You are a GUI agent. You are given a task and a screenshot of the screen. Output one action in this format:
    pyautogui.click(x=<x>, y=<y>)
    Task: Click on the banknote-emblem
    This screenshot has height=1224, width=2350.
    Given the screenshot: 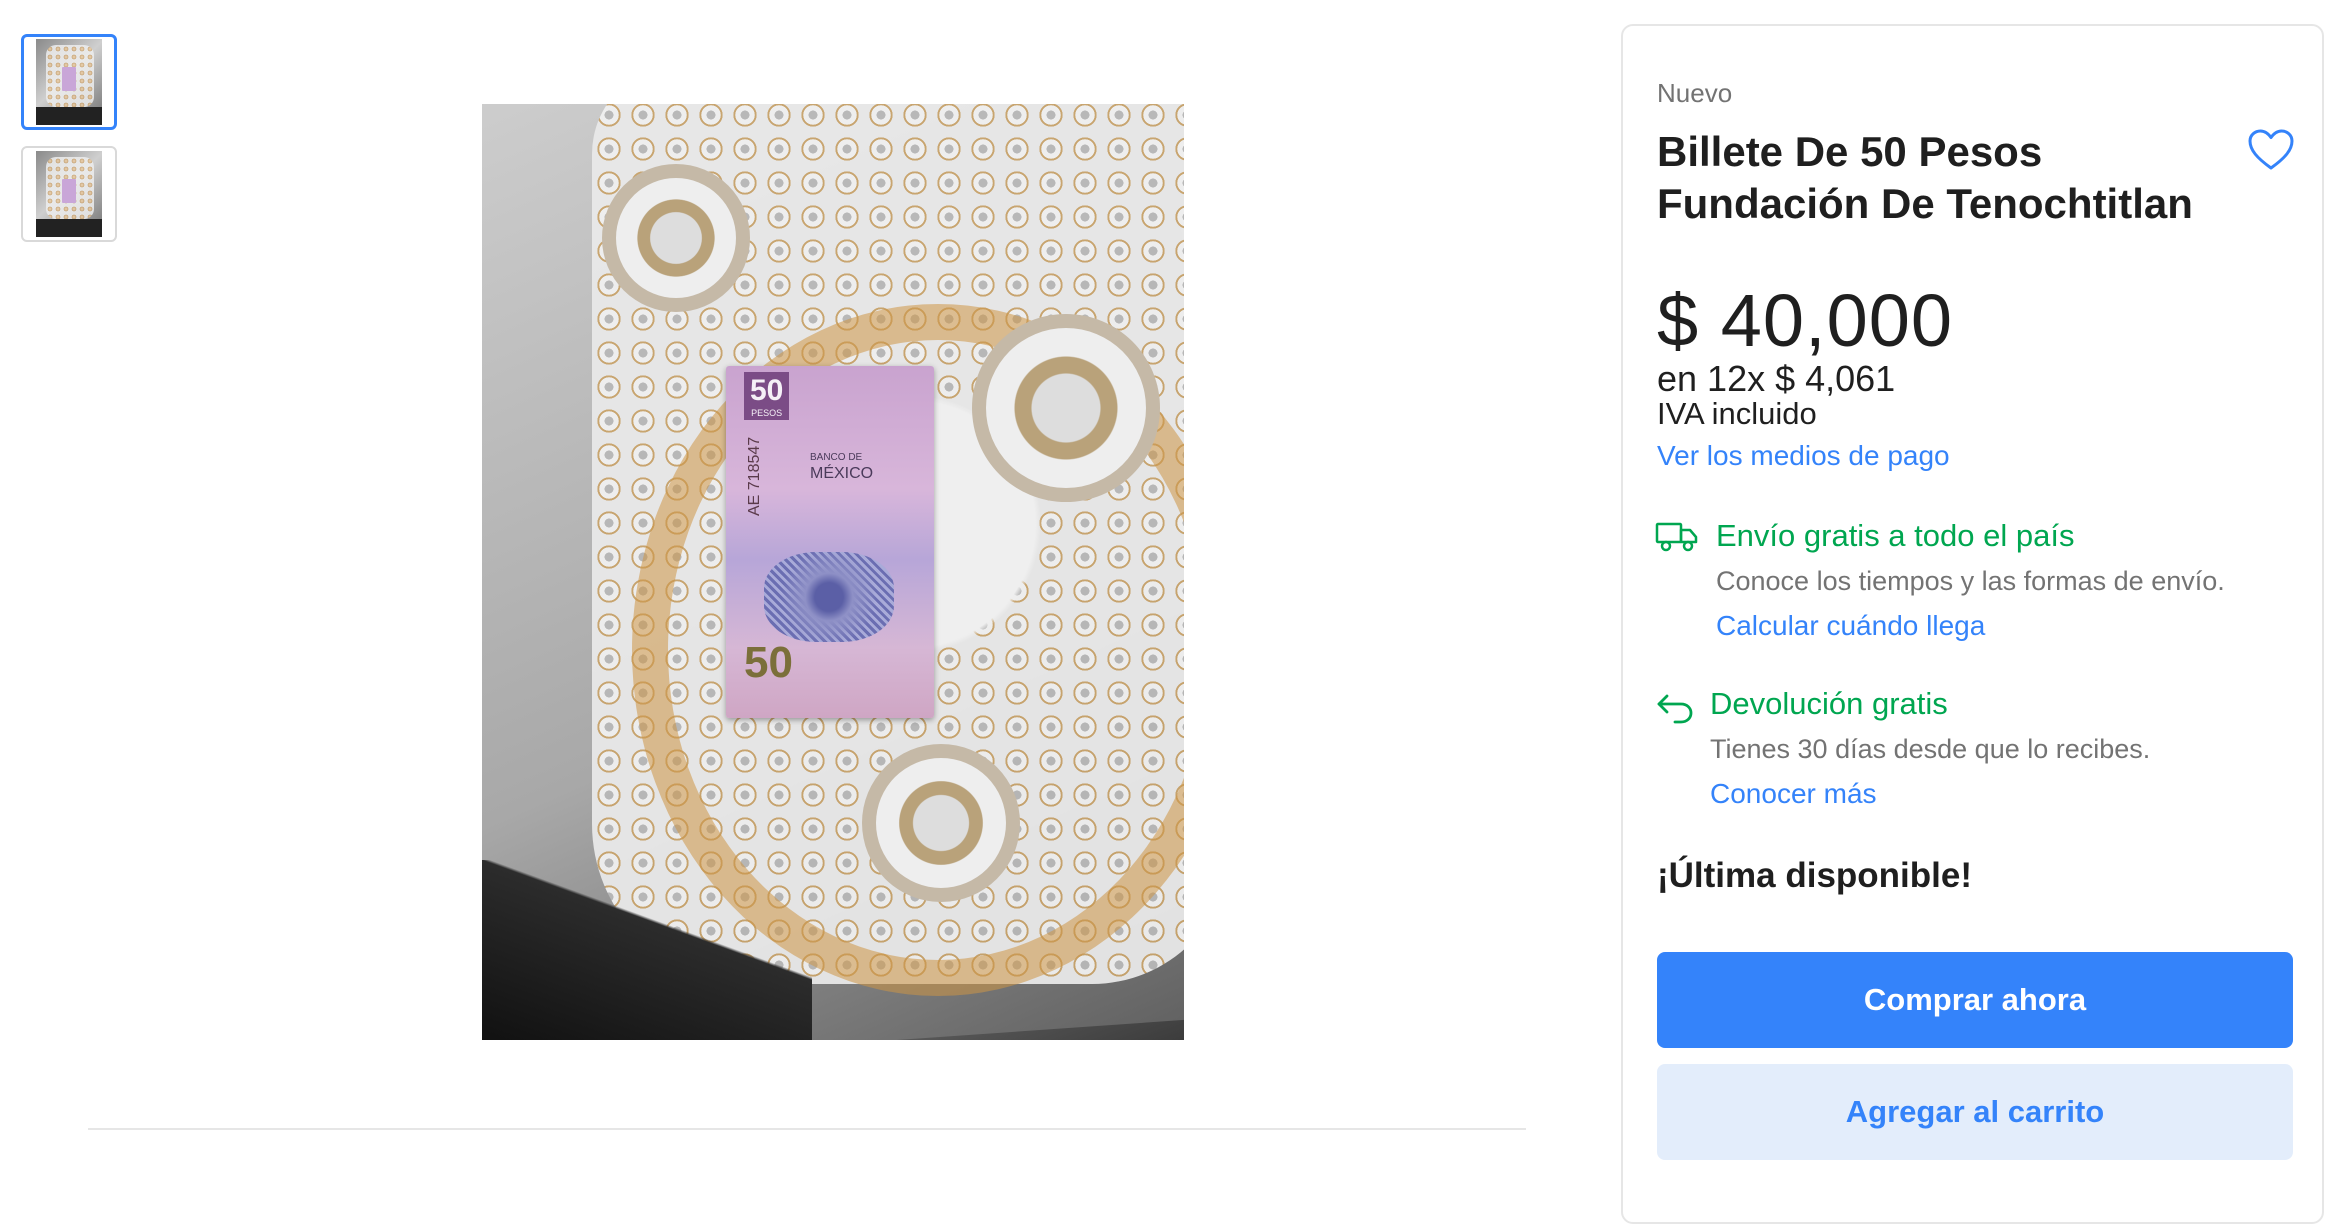 What is the action you would take?
    pyautogui.click(x=829, y=597)
    